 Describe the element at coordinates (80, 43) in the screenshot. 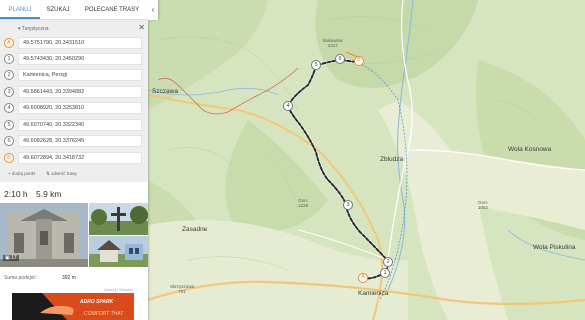

I see `waypoint-input: 49.5751790, 20.3431510` at that location.